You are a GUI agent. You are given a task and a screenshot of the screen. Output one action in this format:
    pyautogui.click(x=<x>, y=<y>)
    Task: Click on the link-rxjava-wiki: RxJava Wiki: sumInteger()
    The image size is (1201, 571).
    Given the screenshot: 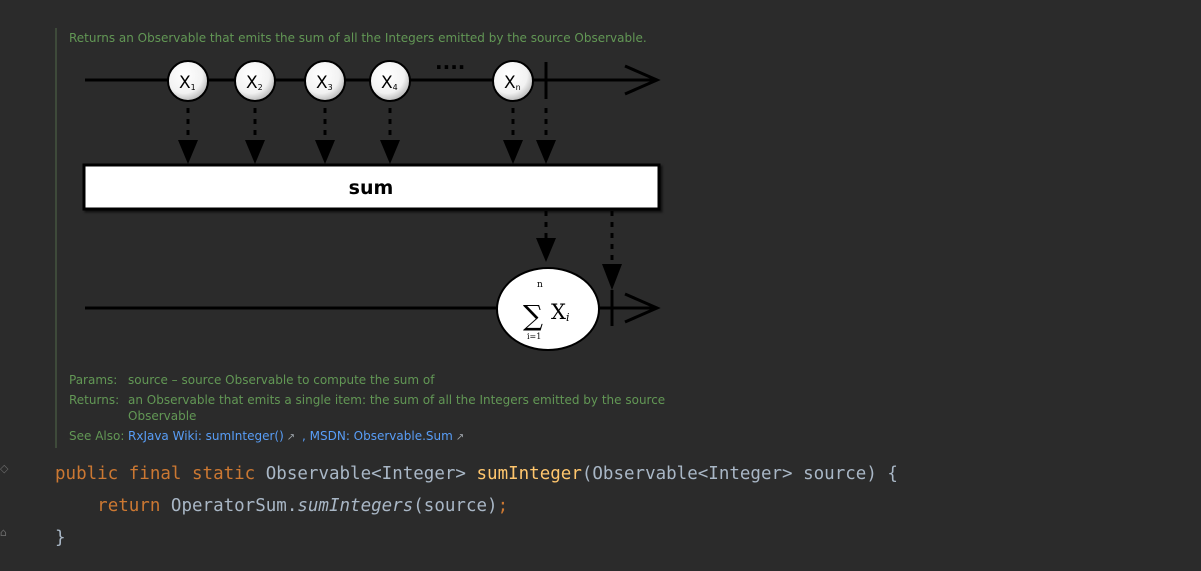 What is the action you would take?
    pyautogui.click(x=206, y=436)
    